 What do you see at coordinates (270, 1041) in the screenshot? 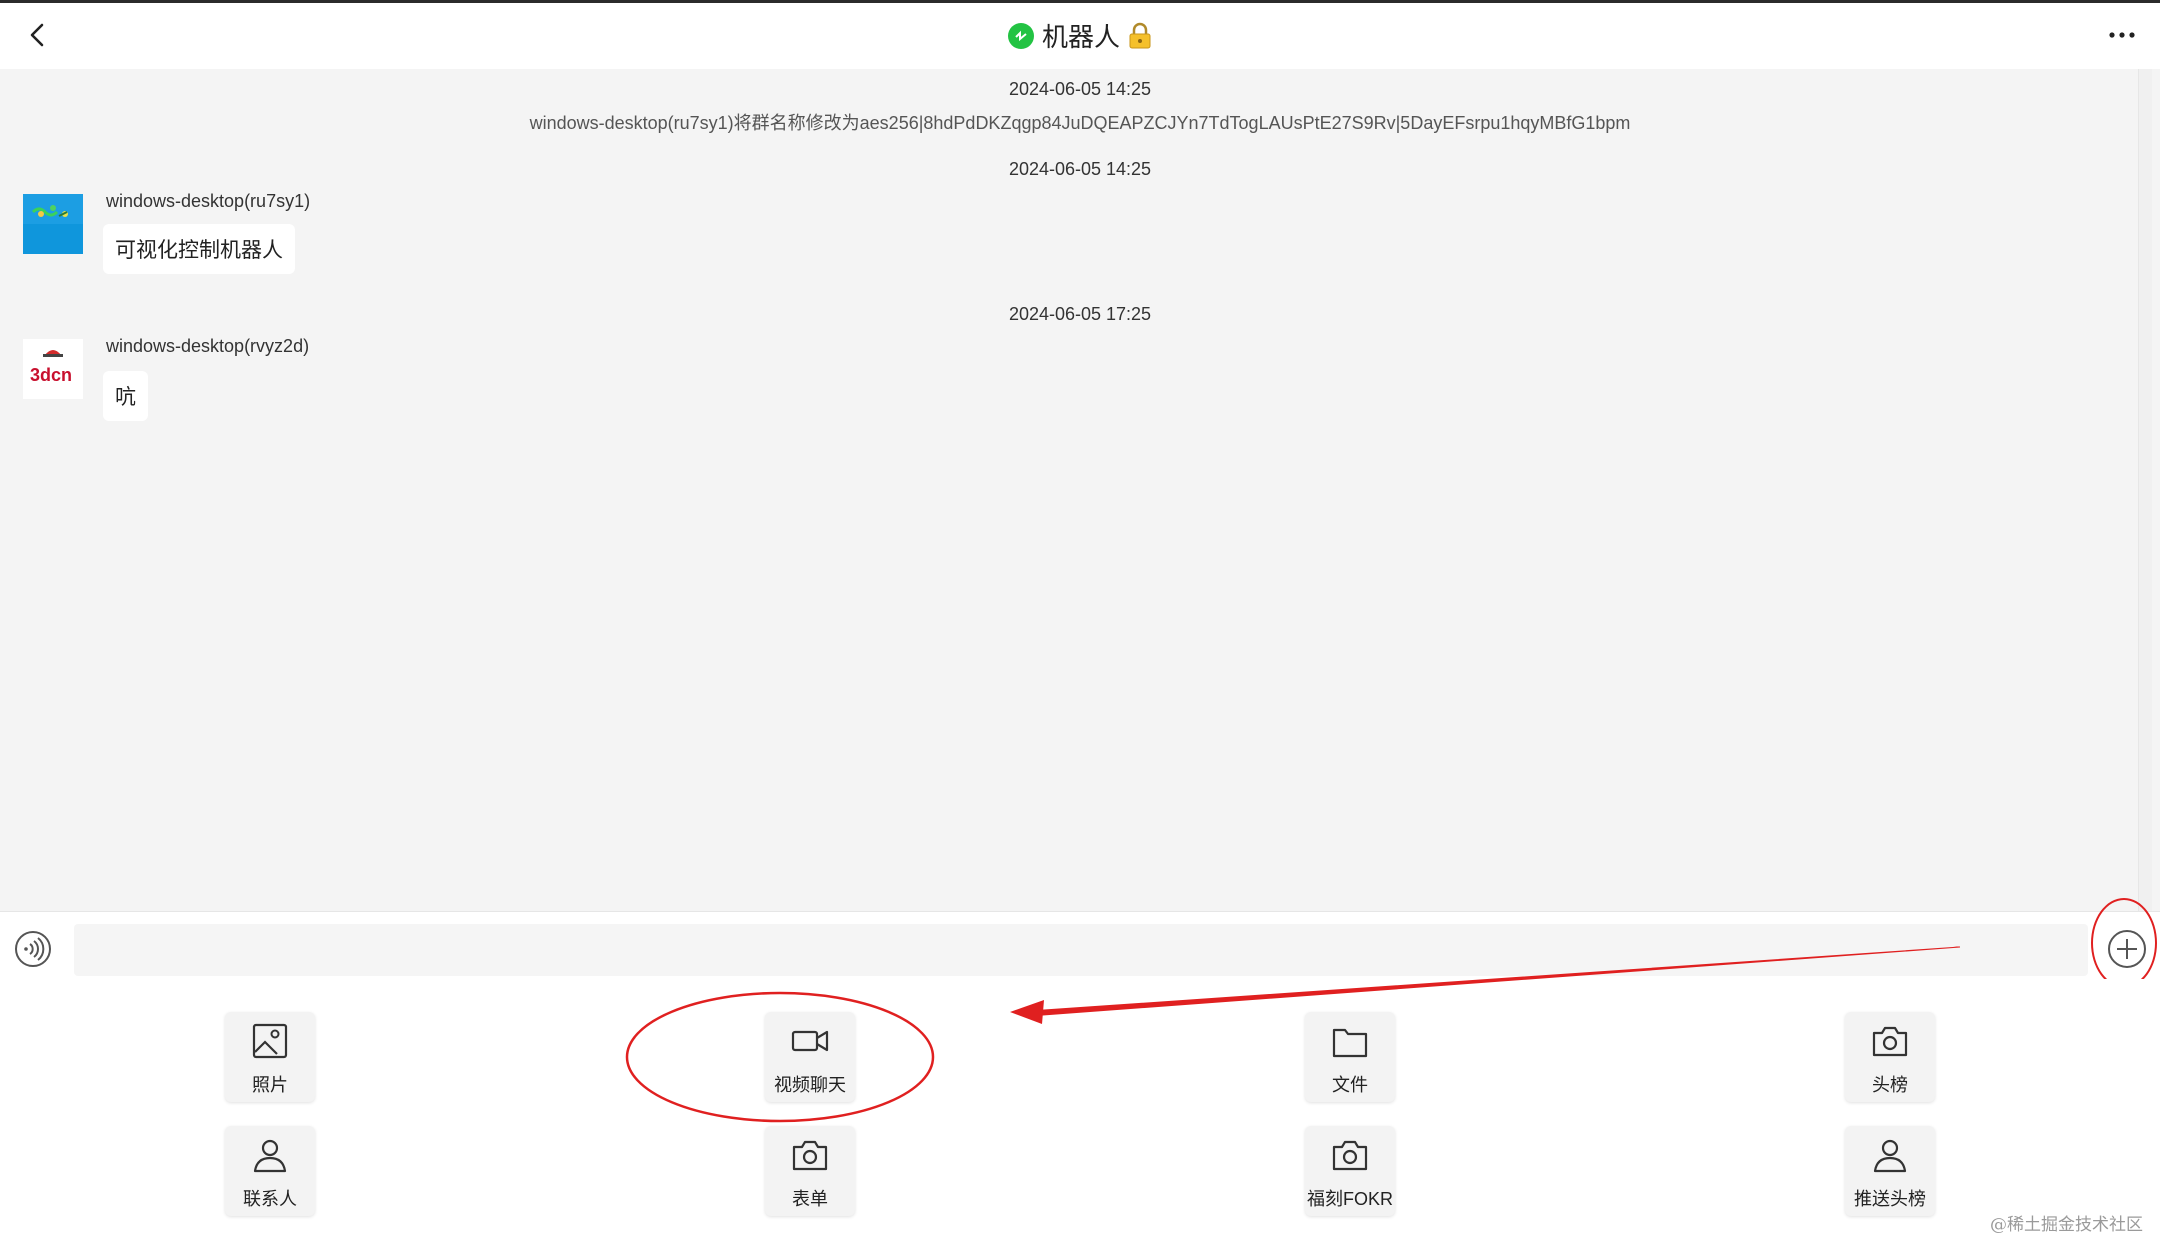
I see `image-icon` at bounding box center [270, 1041].